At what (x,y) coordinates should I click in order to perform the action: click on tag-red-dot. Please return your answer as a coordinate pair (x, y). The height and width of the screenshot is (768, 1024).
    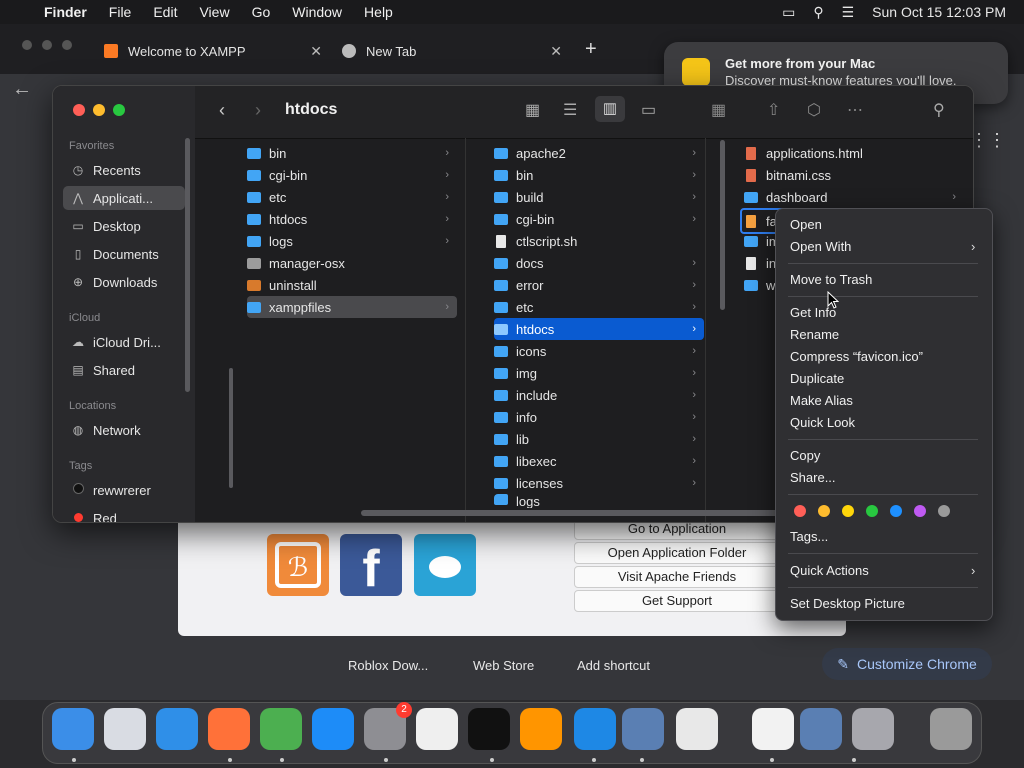
    Looking at the image, I should click on (800, 511).